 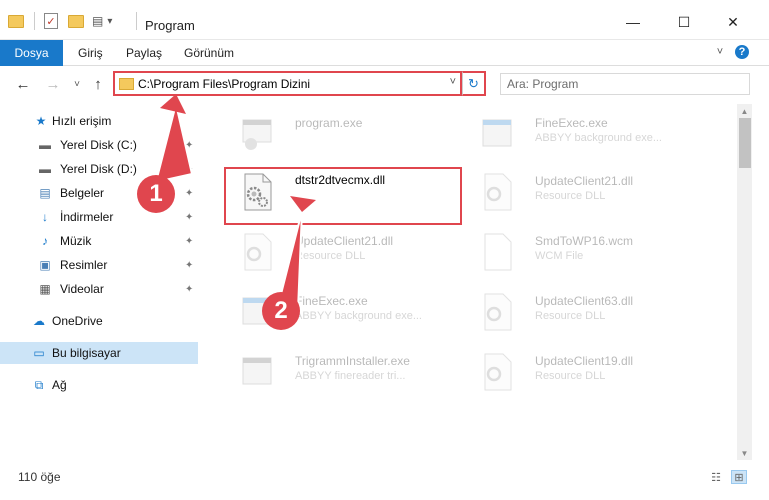 What do you see at coordinates (39, 477) in the screenshot?
I see `item-count: 110 öğe` at bounding box center [39, 477].